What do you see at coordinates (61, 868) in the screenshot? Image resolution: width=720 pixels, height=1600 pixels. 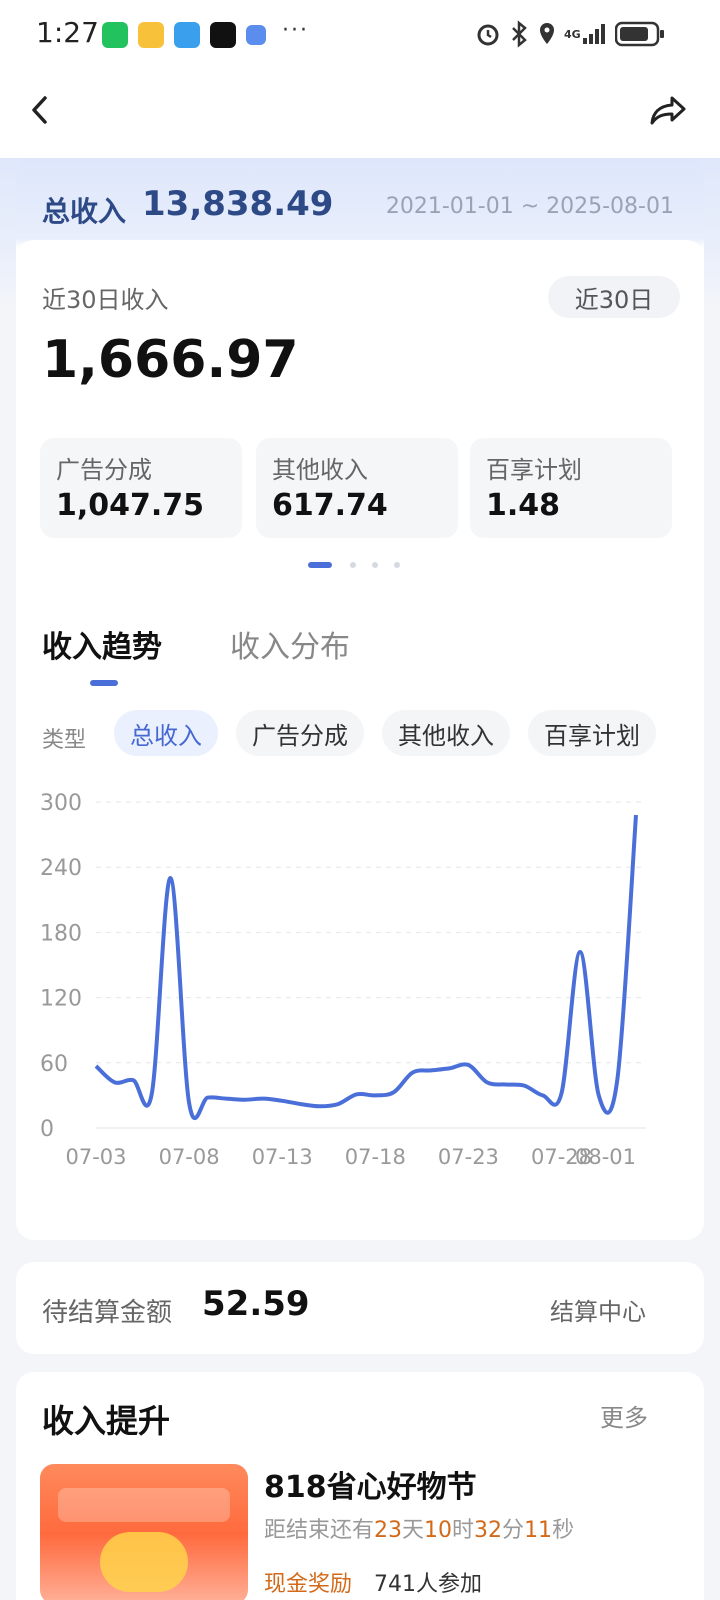 I see `y-tick-label: 240` at bounding box center [61, 868].